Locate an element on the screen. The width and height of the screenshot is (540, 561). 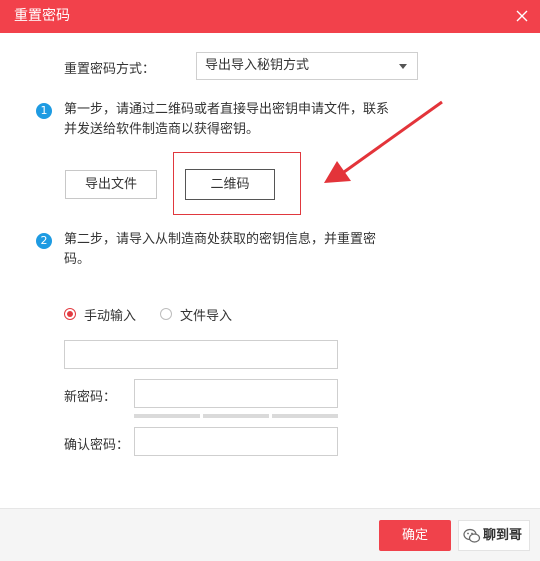
step-2-badge: 2 is located at coordinates (44, 241).